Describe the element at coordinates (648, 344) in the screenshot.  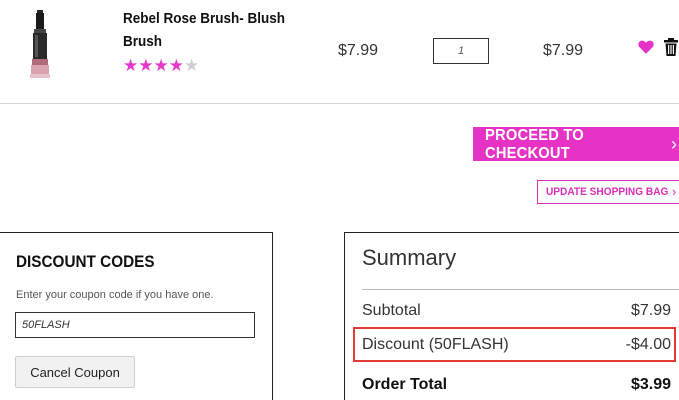
I see `discount-value: -$4.00` at that location.